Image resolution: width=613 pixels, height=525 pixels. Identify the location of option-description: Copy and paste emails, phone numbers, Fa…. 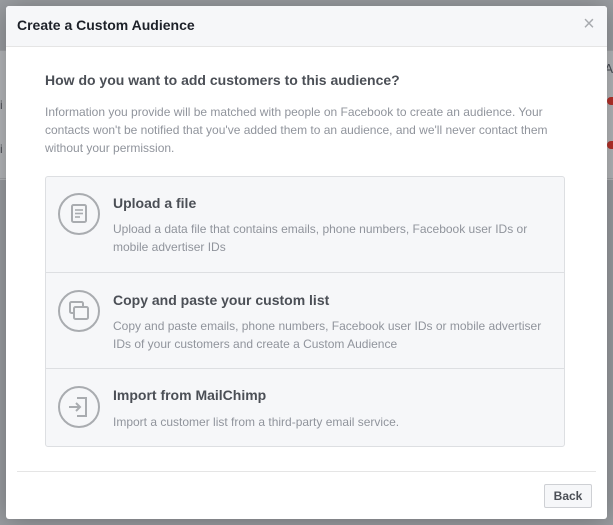
(327, 335).